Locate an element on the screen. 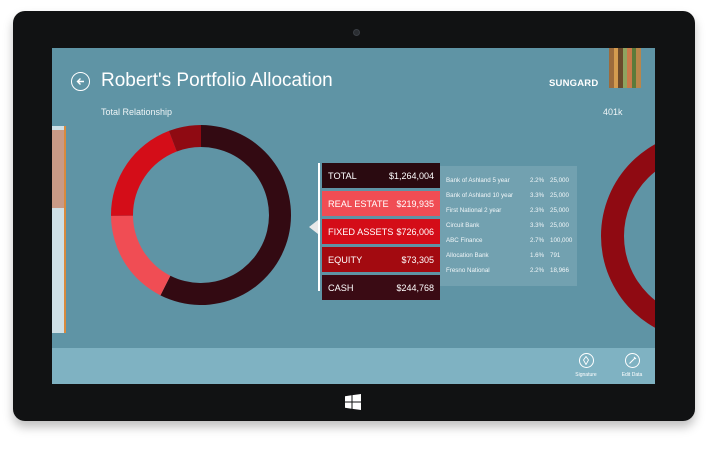  list-accent-bar is located at coordinates (319, 227).